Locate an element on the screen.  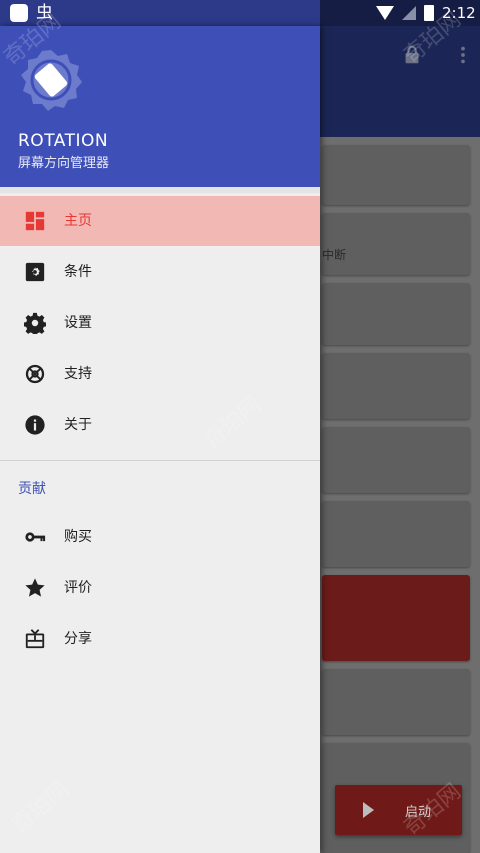
drawer-app-subtitle: 屏幕方向管理器 is located at coordinates (64, 163).